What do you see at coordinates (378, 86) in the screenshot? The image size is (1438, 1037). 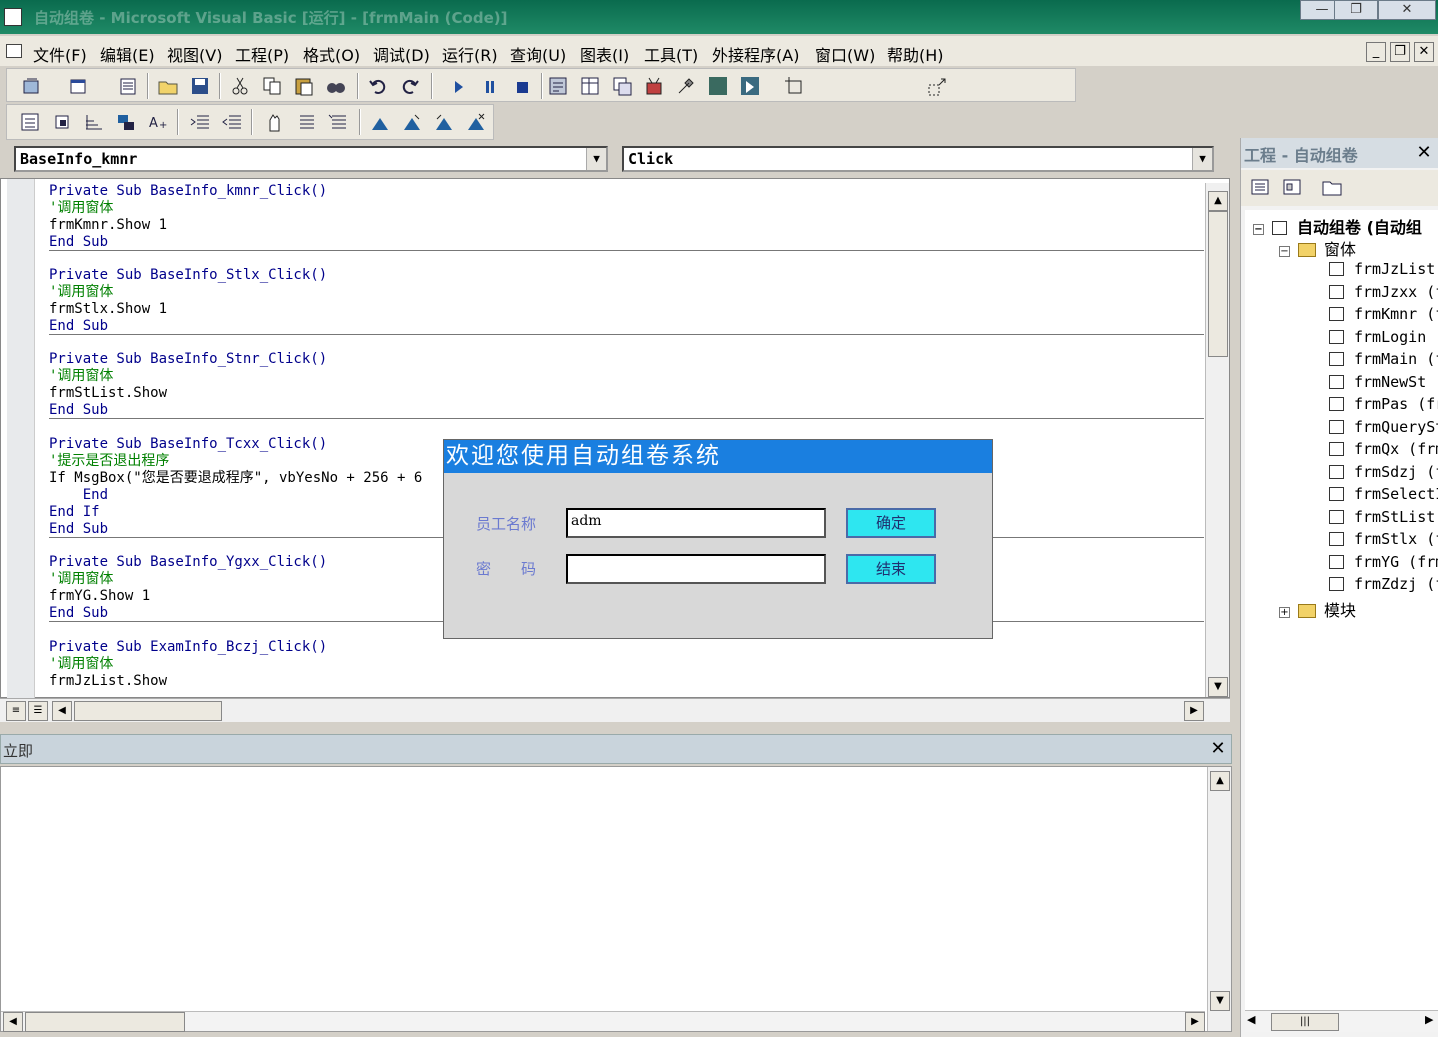 I see `undo-icon` at bounding box center [378, 86].